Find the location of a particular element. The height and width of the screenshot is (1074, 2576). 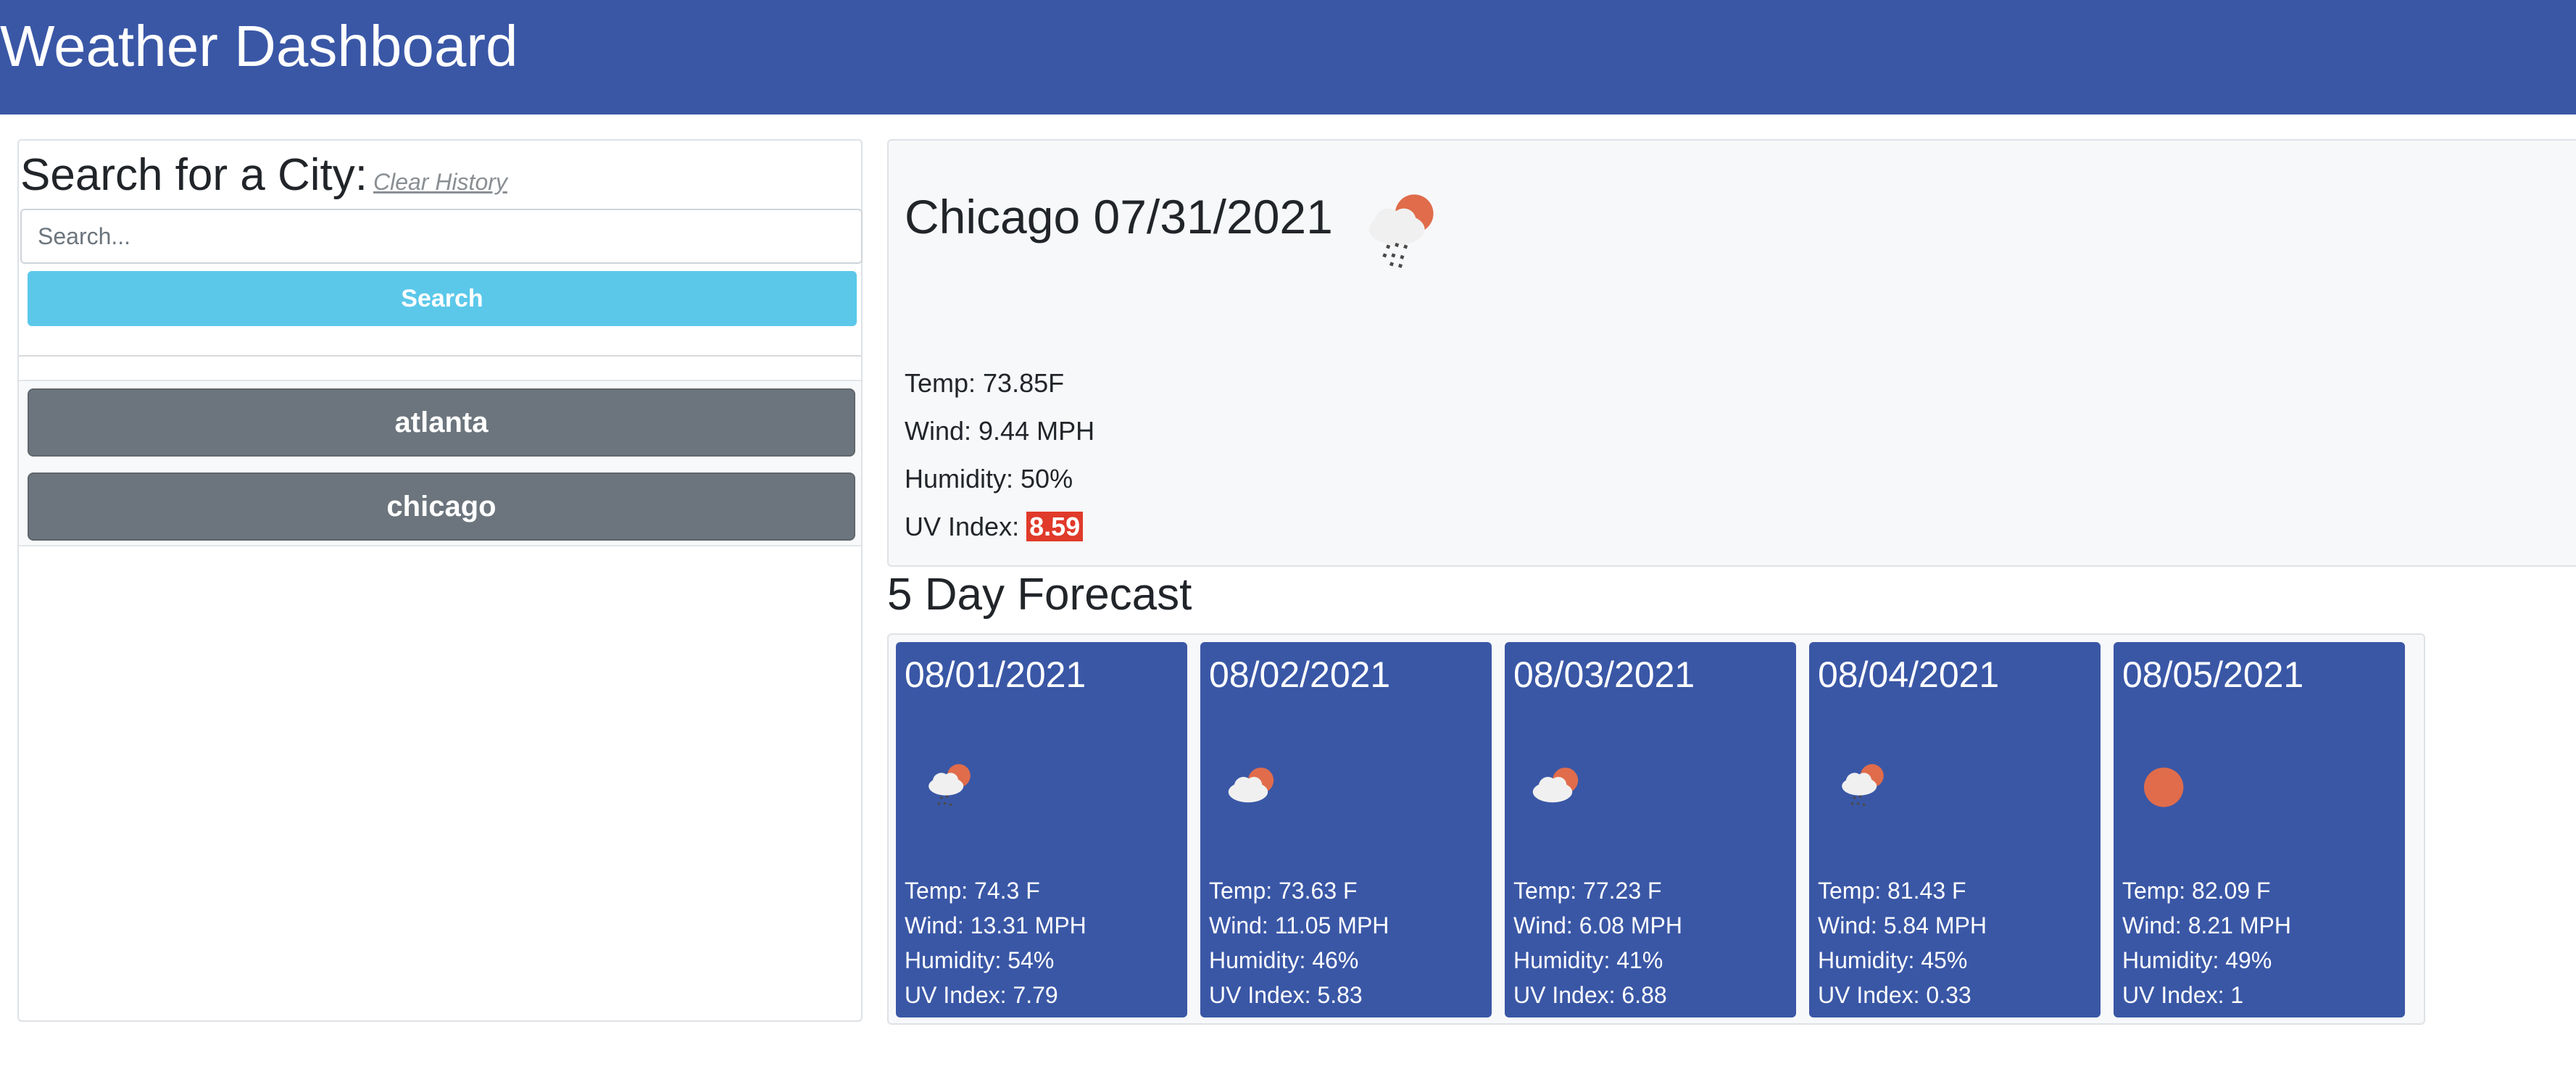

forecast-uv: UV Index: 6.88 is located at coordinates (1590, 995).